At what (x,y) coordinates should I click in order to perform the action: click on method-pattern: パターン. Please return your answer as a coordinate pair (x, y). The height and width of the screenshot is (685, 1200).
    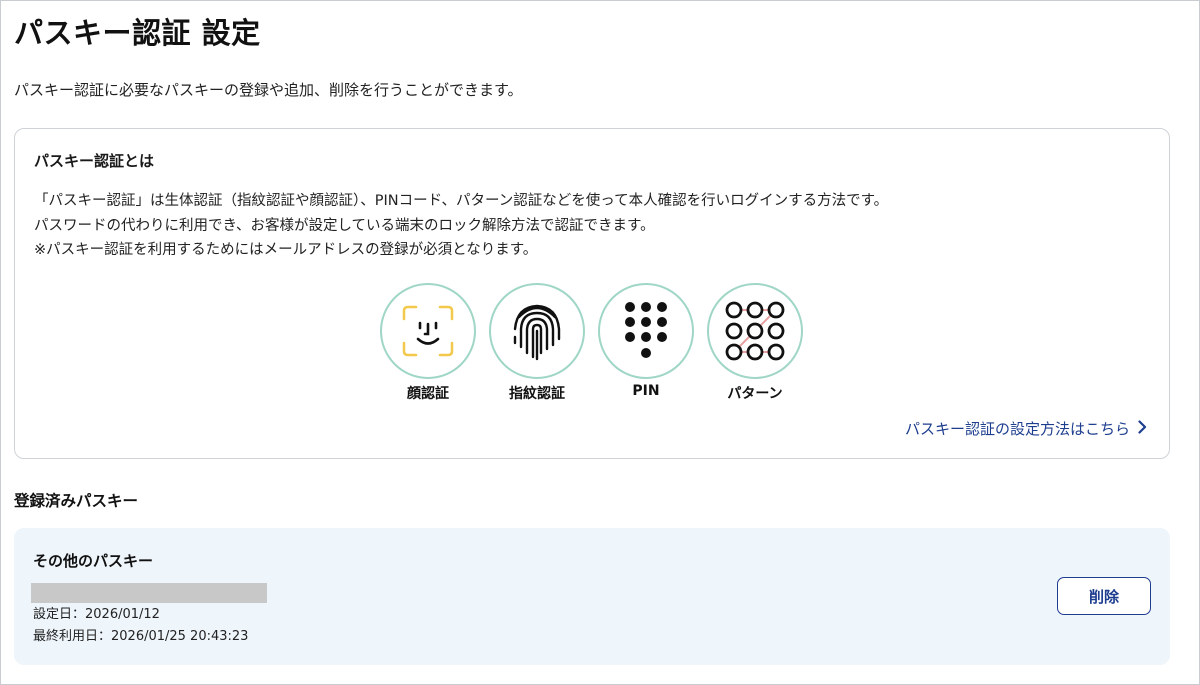
    Looking at the image, I should click on (755, 343).